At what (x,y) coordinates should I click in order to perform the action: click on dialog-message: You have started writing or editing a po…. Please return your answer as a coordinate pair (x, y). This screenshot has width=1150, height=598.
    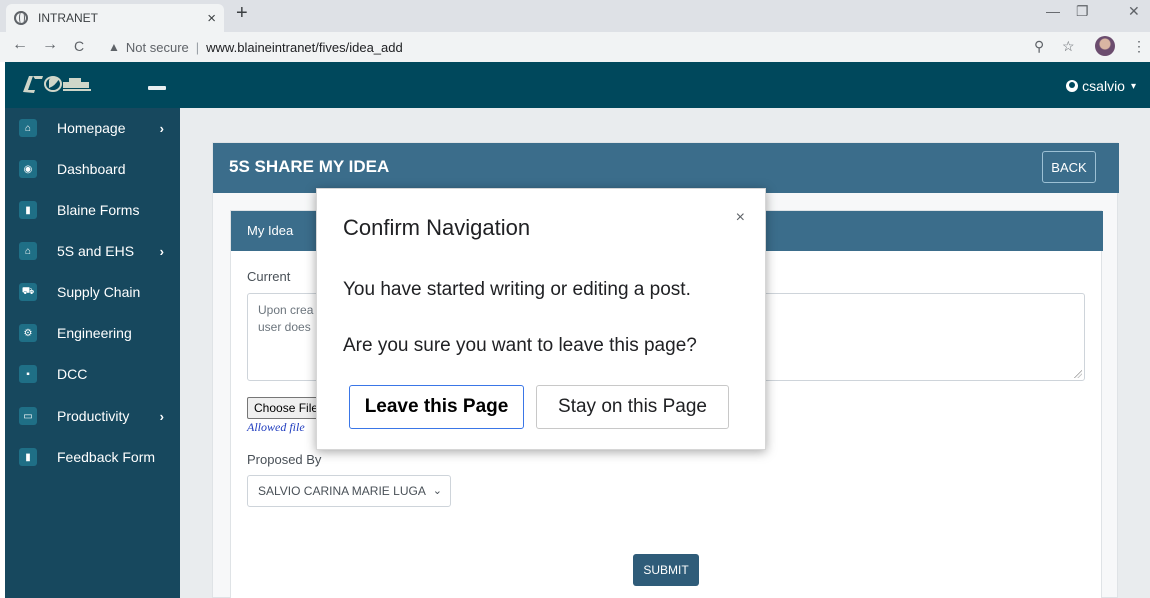
    Looking at the image, I should click on (517, 289).